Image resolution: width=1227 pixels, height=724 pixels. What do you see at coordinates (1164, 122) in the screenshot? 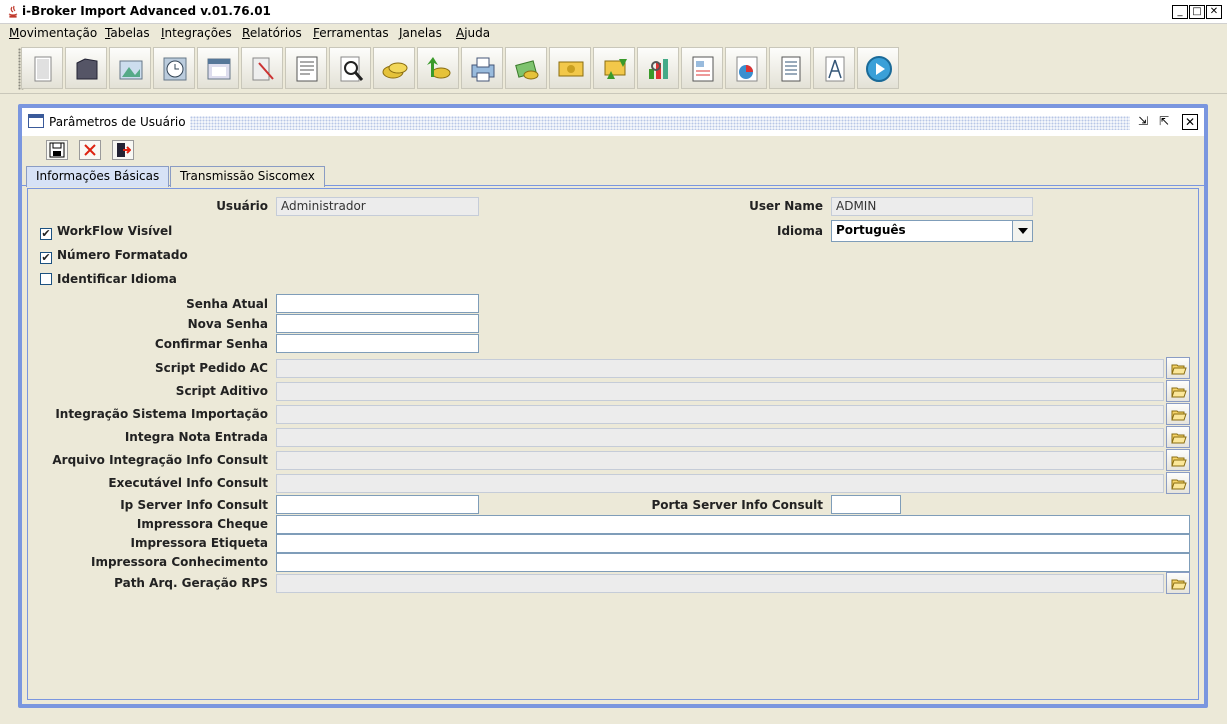
I see `restore-icon: ⇱` at bounding box center [1164, 122].